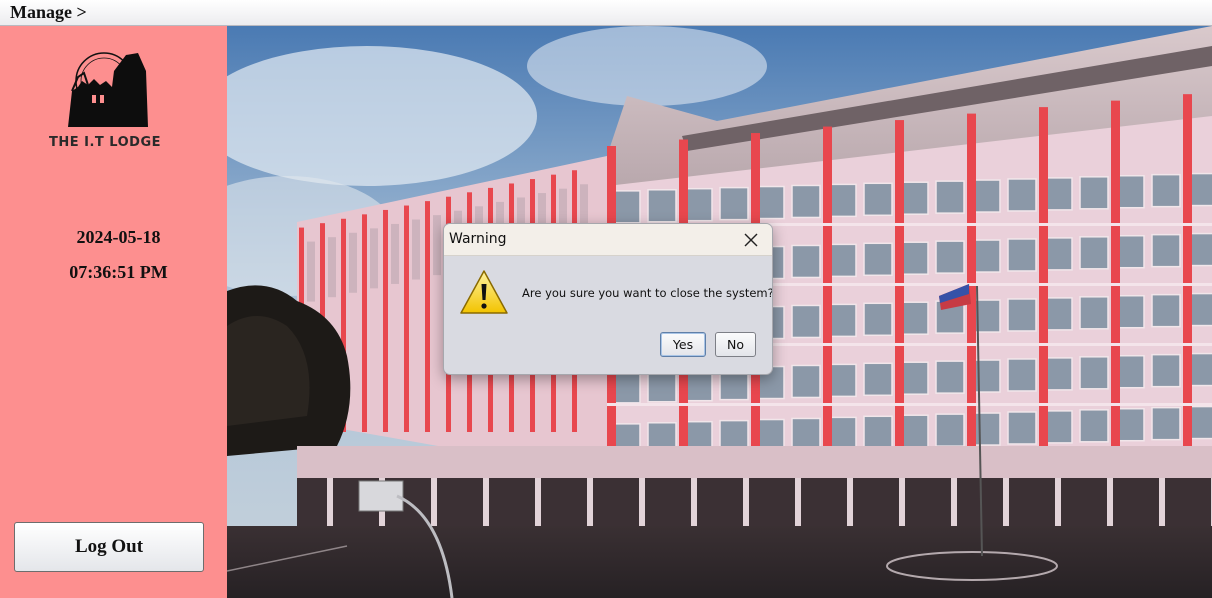  What do you see at coordinates (608, 240) in the screenshot?
I see `dialog-titlebar: Warning` at bounding box center [608, 240].